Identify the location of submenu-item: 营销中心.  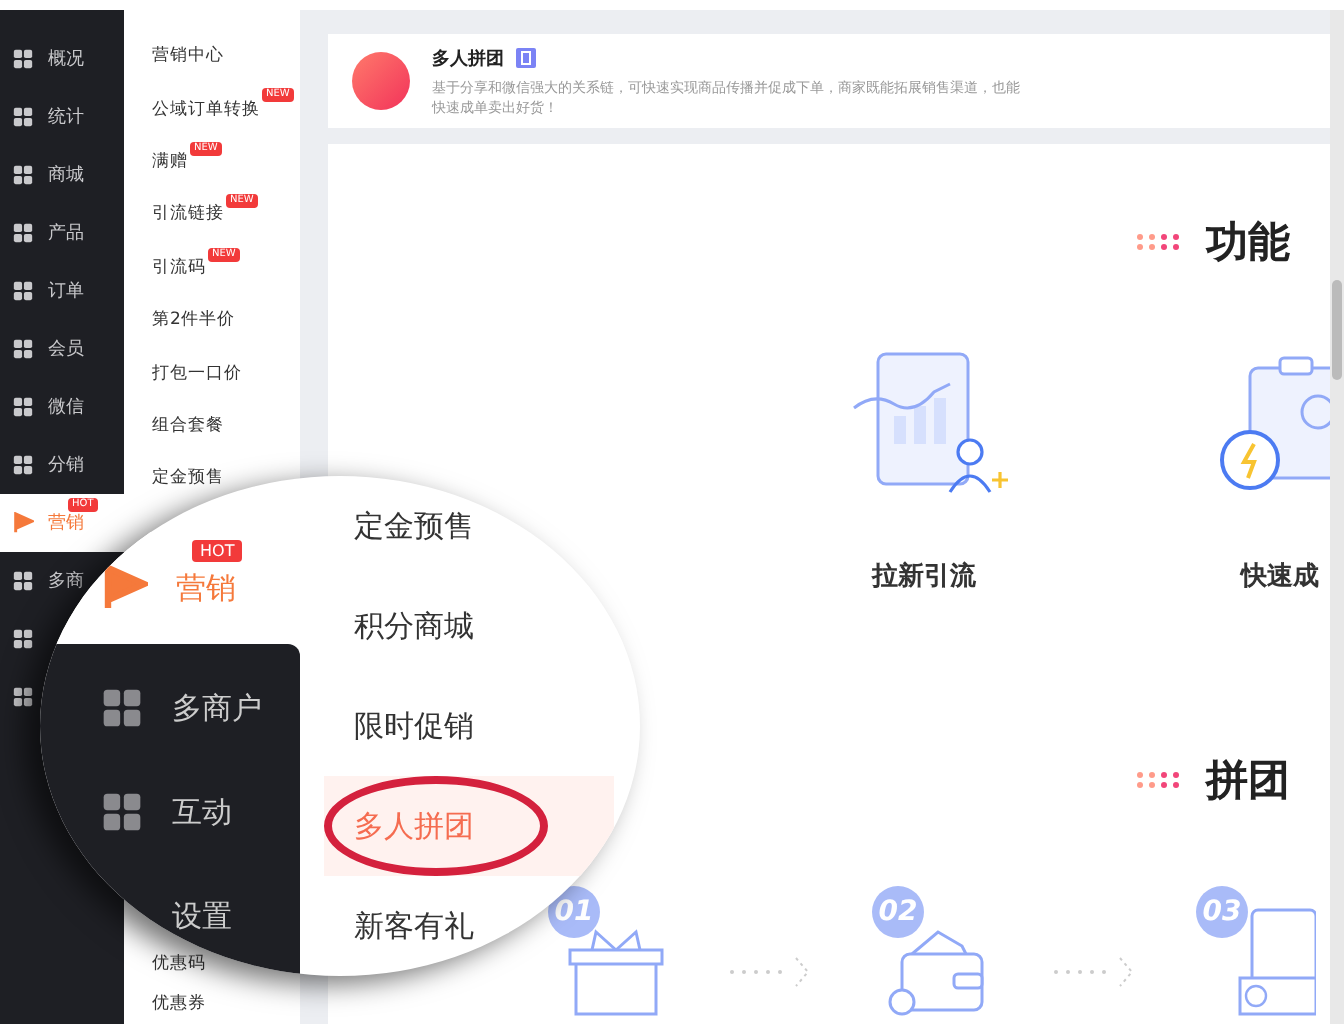
(188, 56).